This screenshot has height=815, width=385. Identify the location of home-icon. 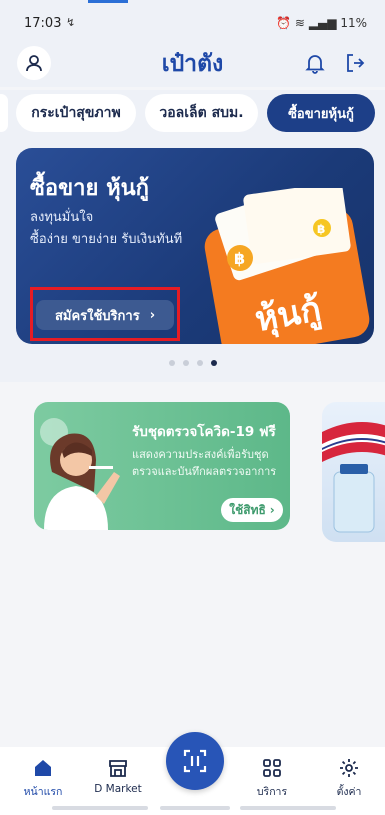
(43, 768).